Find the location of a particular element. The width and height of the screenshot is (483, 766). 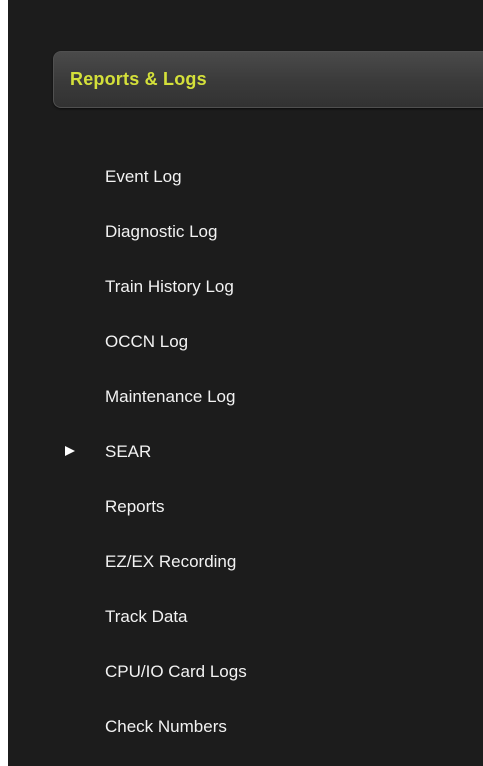

menu-item-label: CPU/IO Card Logs is located at coordinates (176, 671).